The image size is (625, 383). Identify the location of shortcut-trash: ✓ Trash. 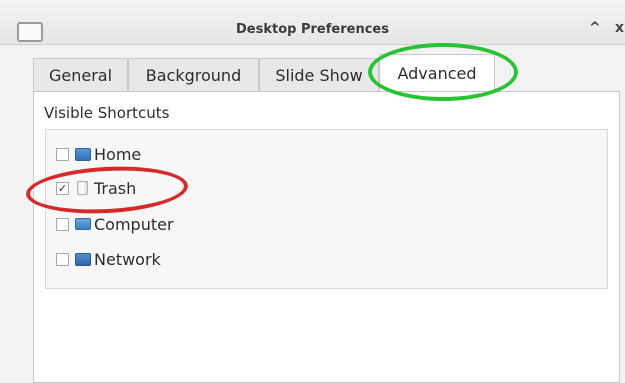
(96, 188).